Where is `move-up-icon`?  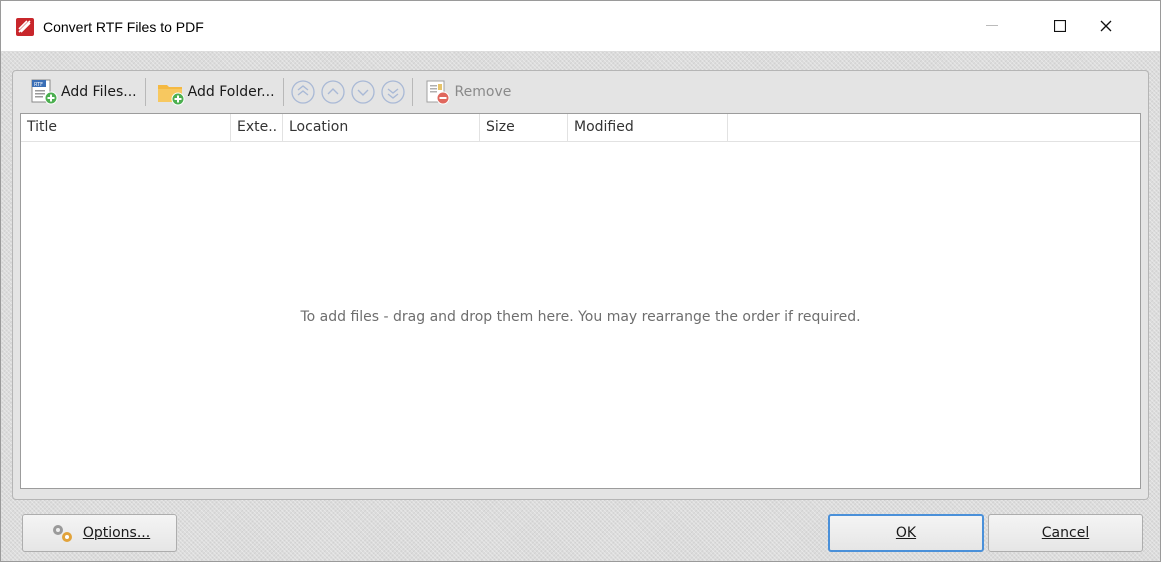
move-up-icon is located at coordinates (332, 92).